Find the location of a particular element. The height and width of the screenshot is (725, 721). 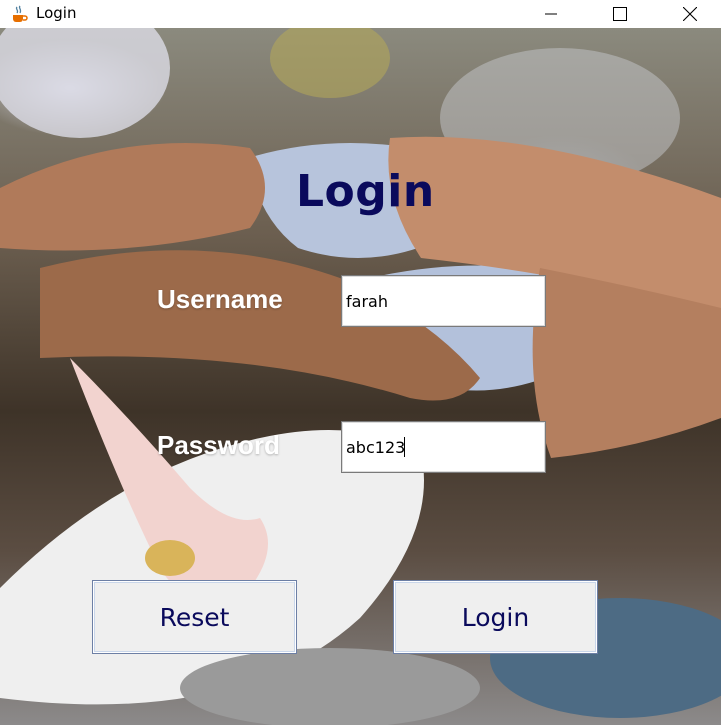

minimize-button is located at coordinates (551, 14).